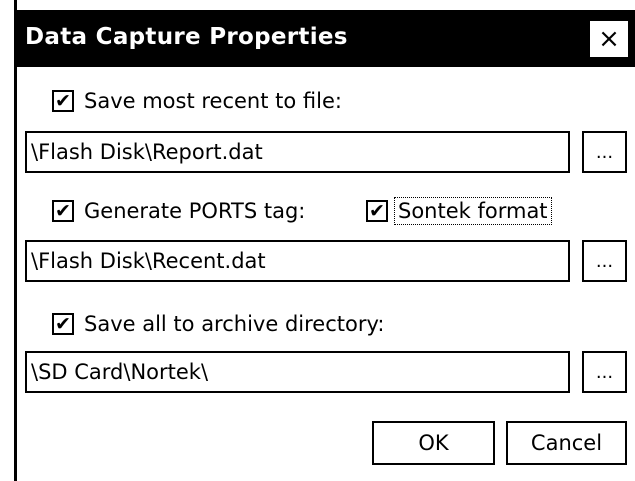 This screenshot has height=481, width=635. I want to click on generate-ports-checkbox: ✔, so click(63, 211).